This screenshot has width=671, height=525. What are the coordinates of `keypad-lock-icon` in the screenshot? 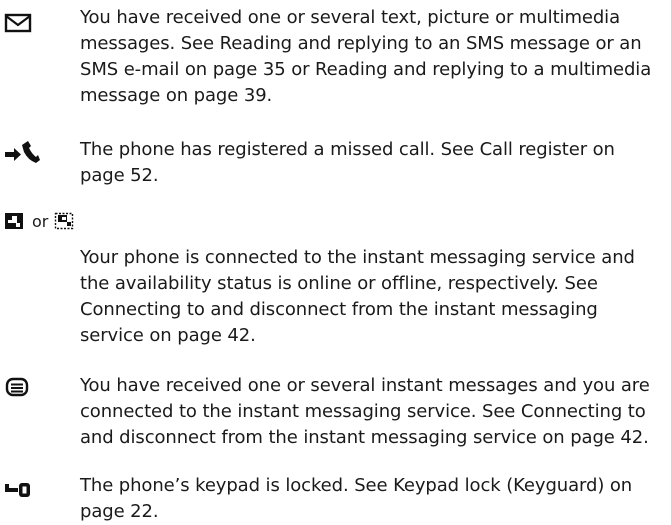 It's located at (22, 492).